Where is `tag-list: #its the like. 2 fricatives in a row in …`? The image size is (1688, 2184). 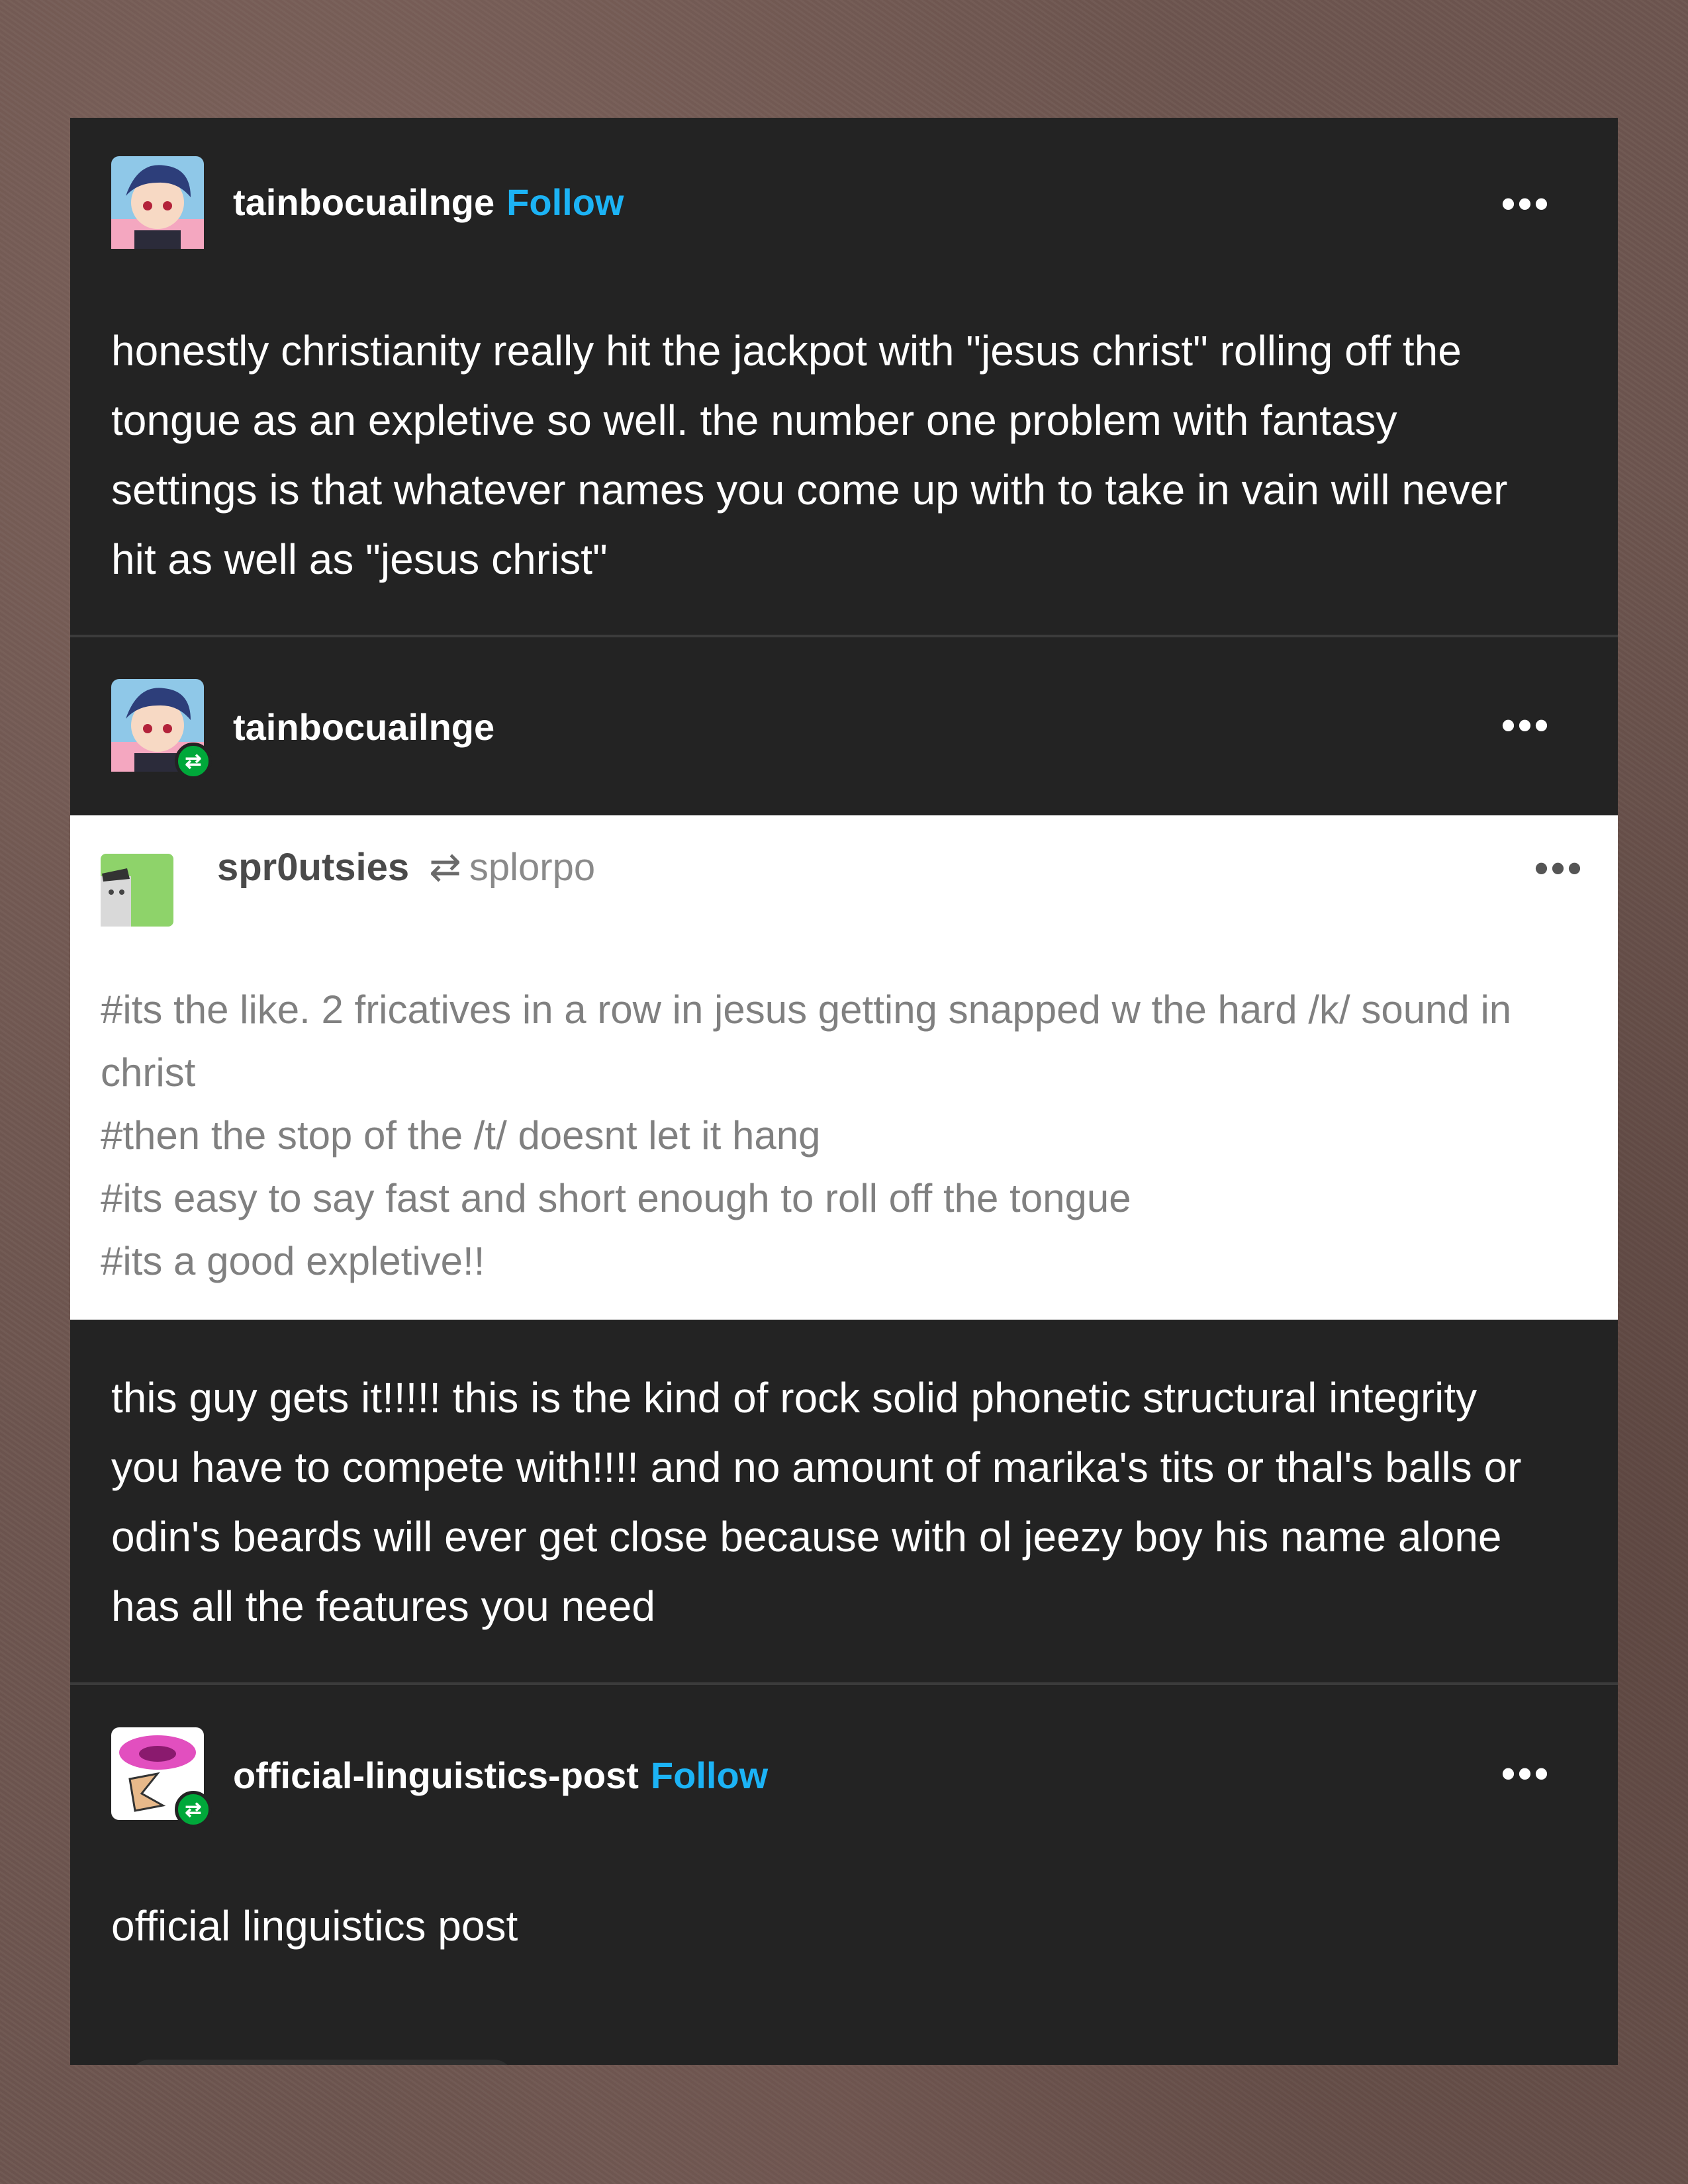
tag-list: #its the like. 2 fricatives in a row in … is located at coordinates (845, 1135).